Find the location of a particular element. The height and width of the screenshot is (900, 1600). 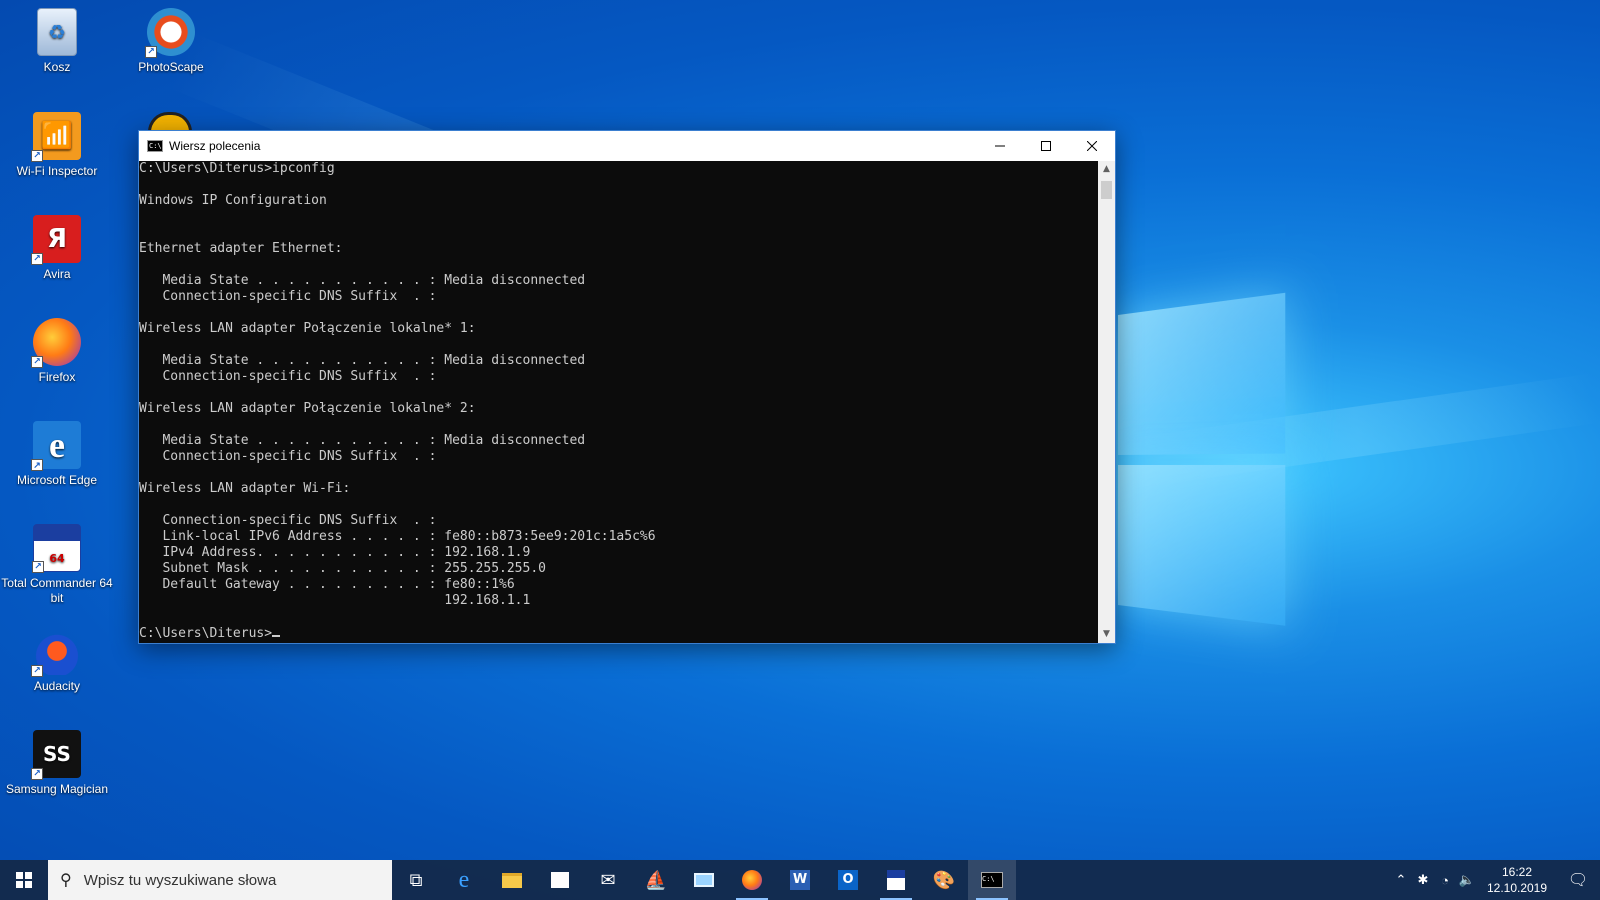

task-view-icon: ⧉ is located at coordinates (416, 880).